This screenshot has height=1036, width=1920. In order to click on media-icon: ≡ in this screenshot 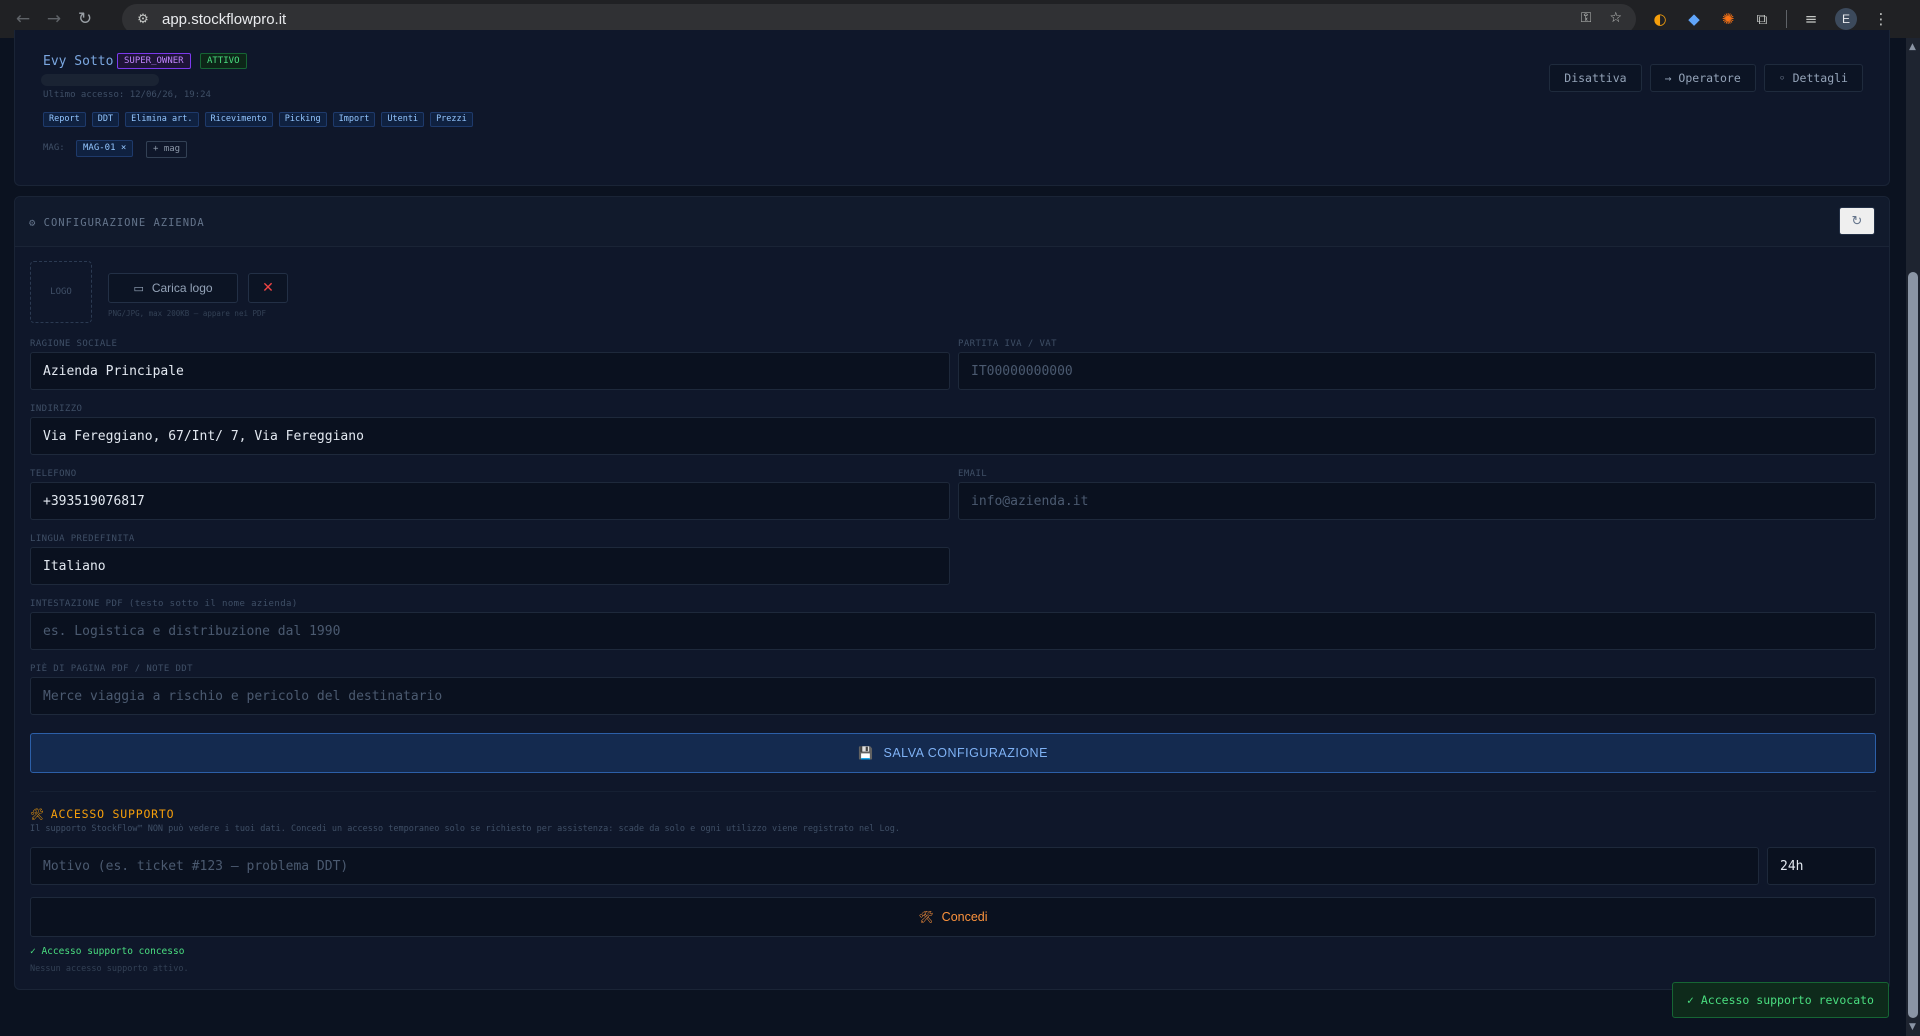, I will do `click(1811, 19)`.